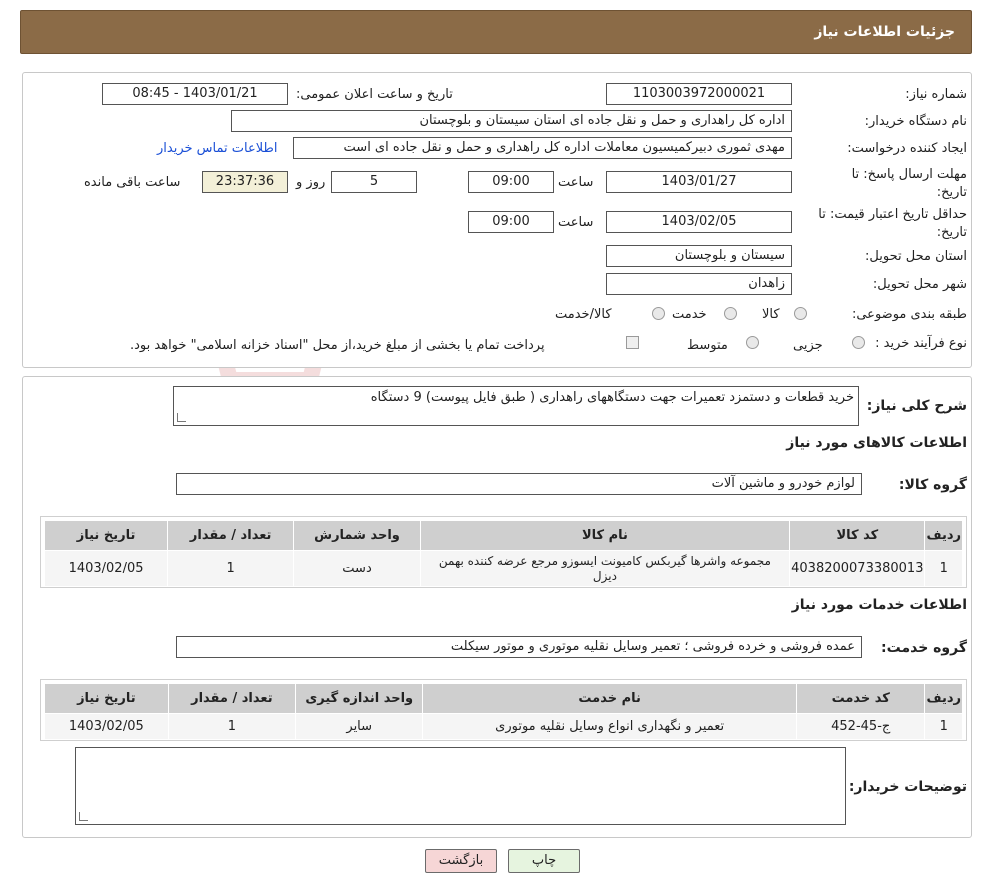 This screenshot has height=894, width=985. I want to click on need-number-label: شماره نیاز:, so click(936, 94).